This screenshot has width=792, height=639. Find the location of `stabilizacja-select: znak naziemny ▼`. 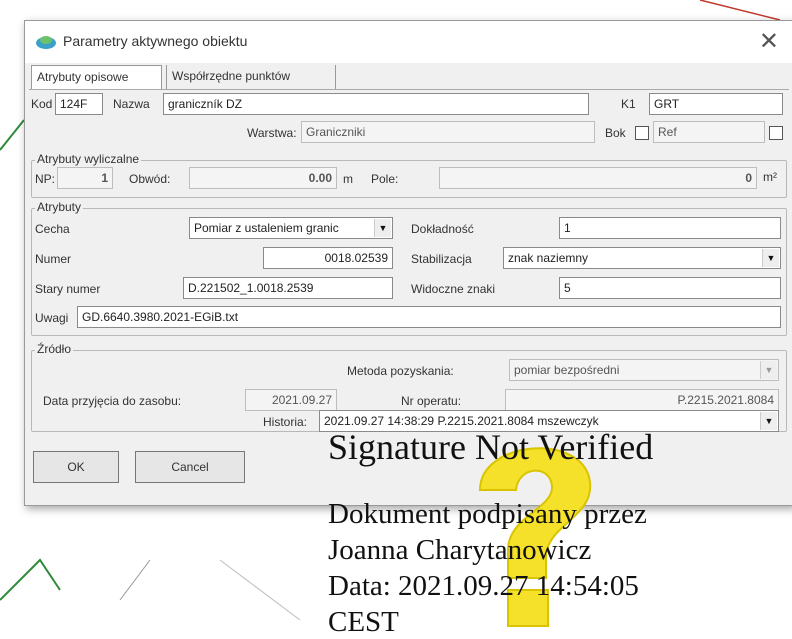

stabilizacja-select: znak naziemny ▼ is located at coordinates (642, 258).